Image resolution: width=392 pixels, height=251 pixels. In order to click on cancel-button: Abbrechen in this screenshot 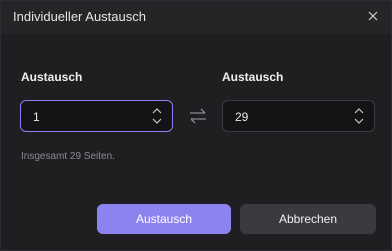, I will do `click(308, 219)`.